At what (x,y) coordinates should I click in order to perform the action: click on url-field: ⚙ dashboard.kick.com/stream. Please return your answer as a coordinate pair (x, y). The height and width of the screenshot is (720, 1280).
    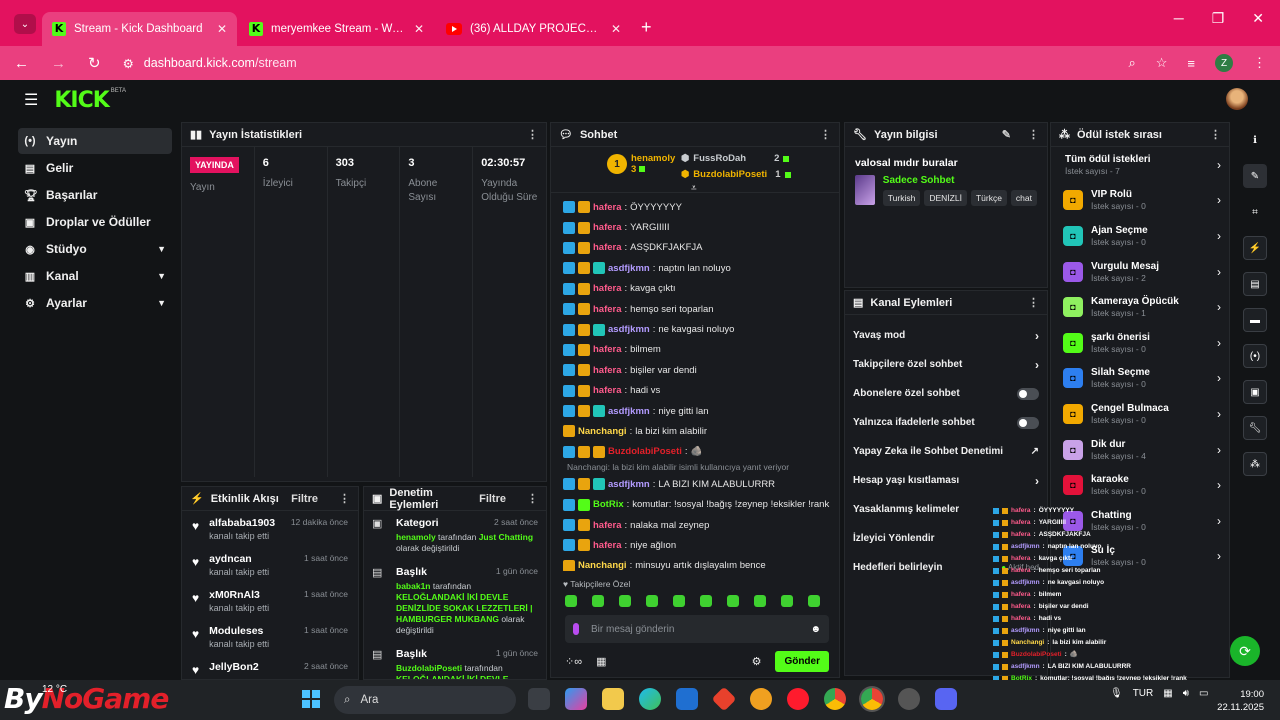
    Looking at the image, I should click on (210, 63).